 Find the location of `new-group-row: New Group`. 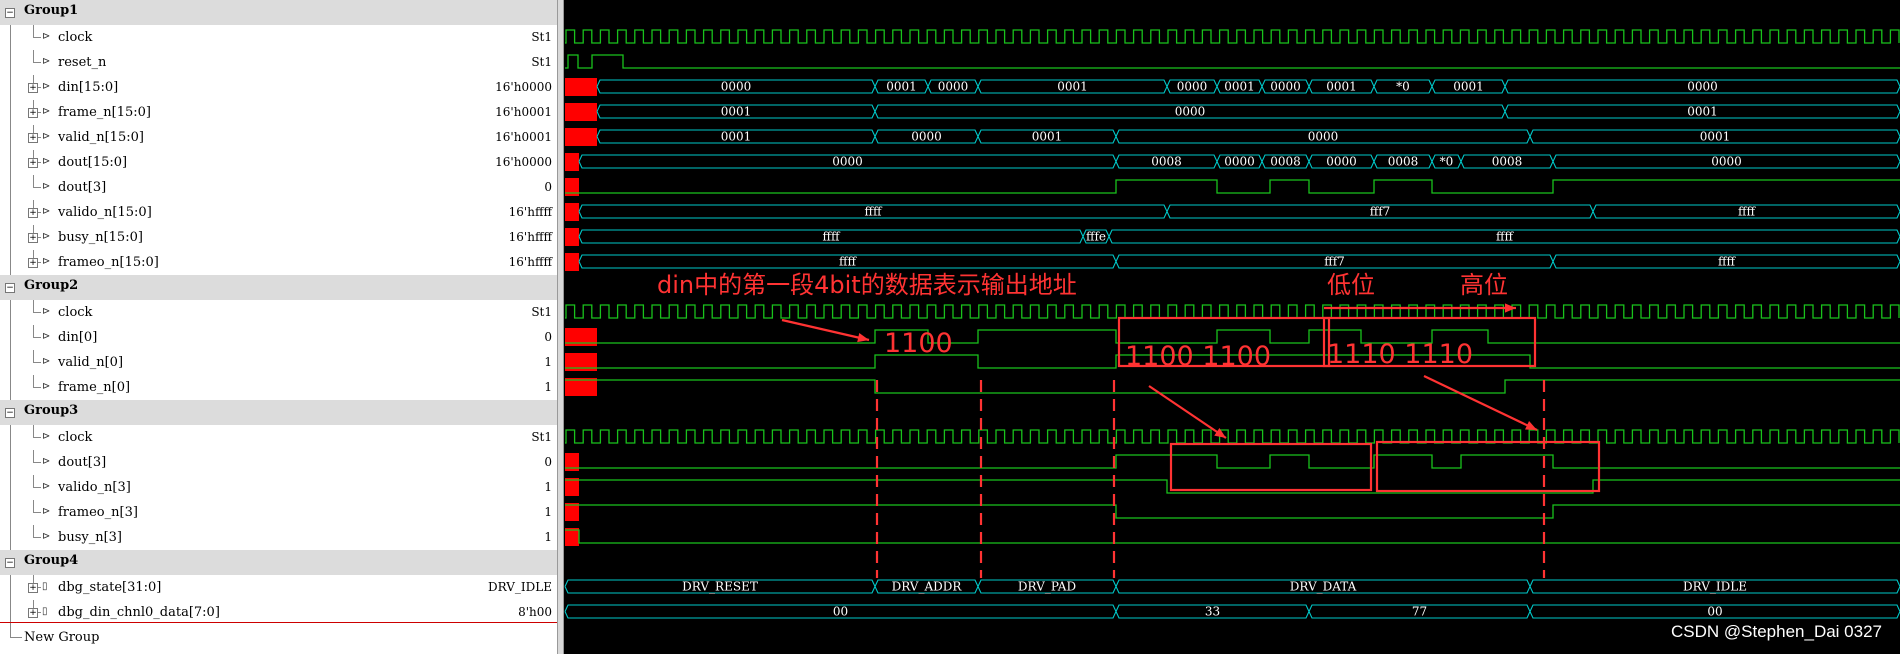

new-group-row: New Group is located at coordinates (278, 637).